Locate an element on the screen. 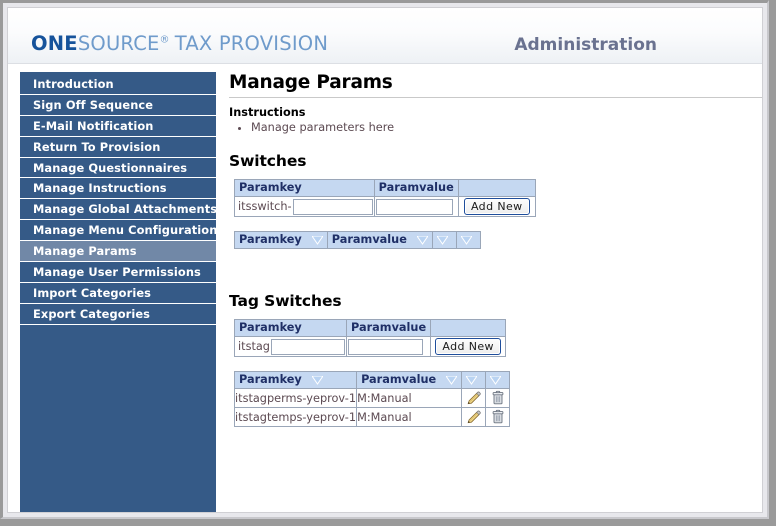  switches-paramkey-cell: itsswitch- is located at coordinates (304, 206).